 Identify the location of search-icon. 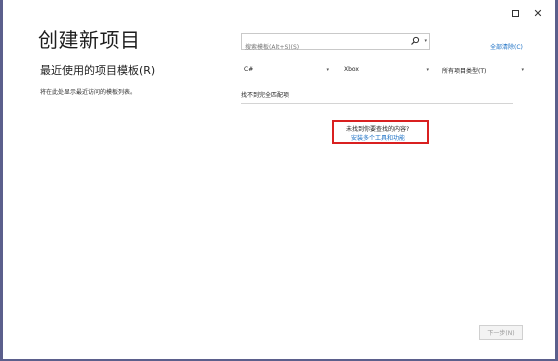
(415, 41).